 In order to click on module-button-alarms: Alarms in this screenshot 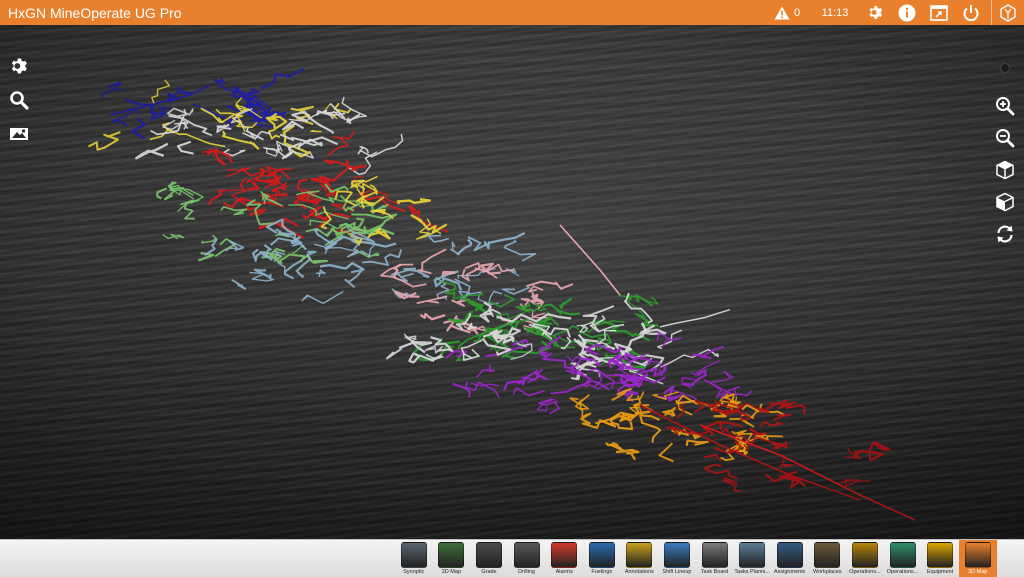, I will do `click(564, 558)`.